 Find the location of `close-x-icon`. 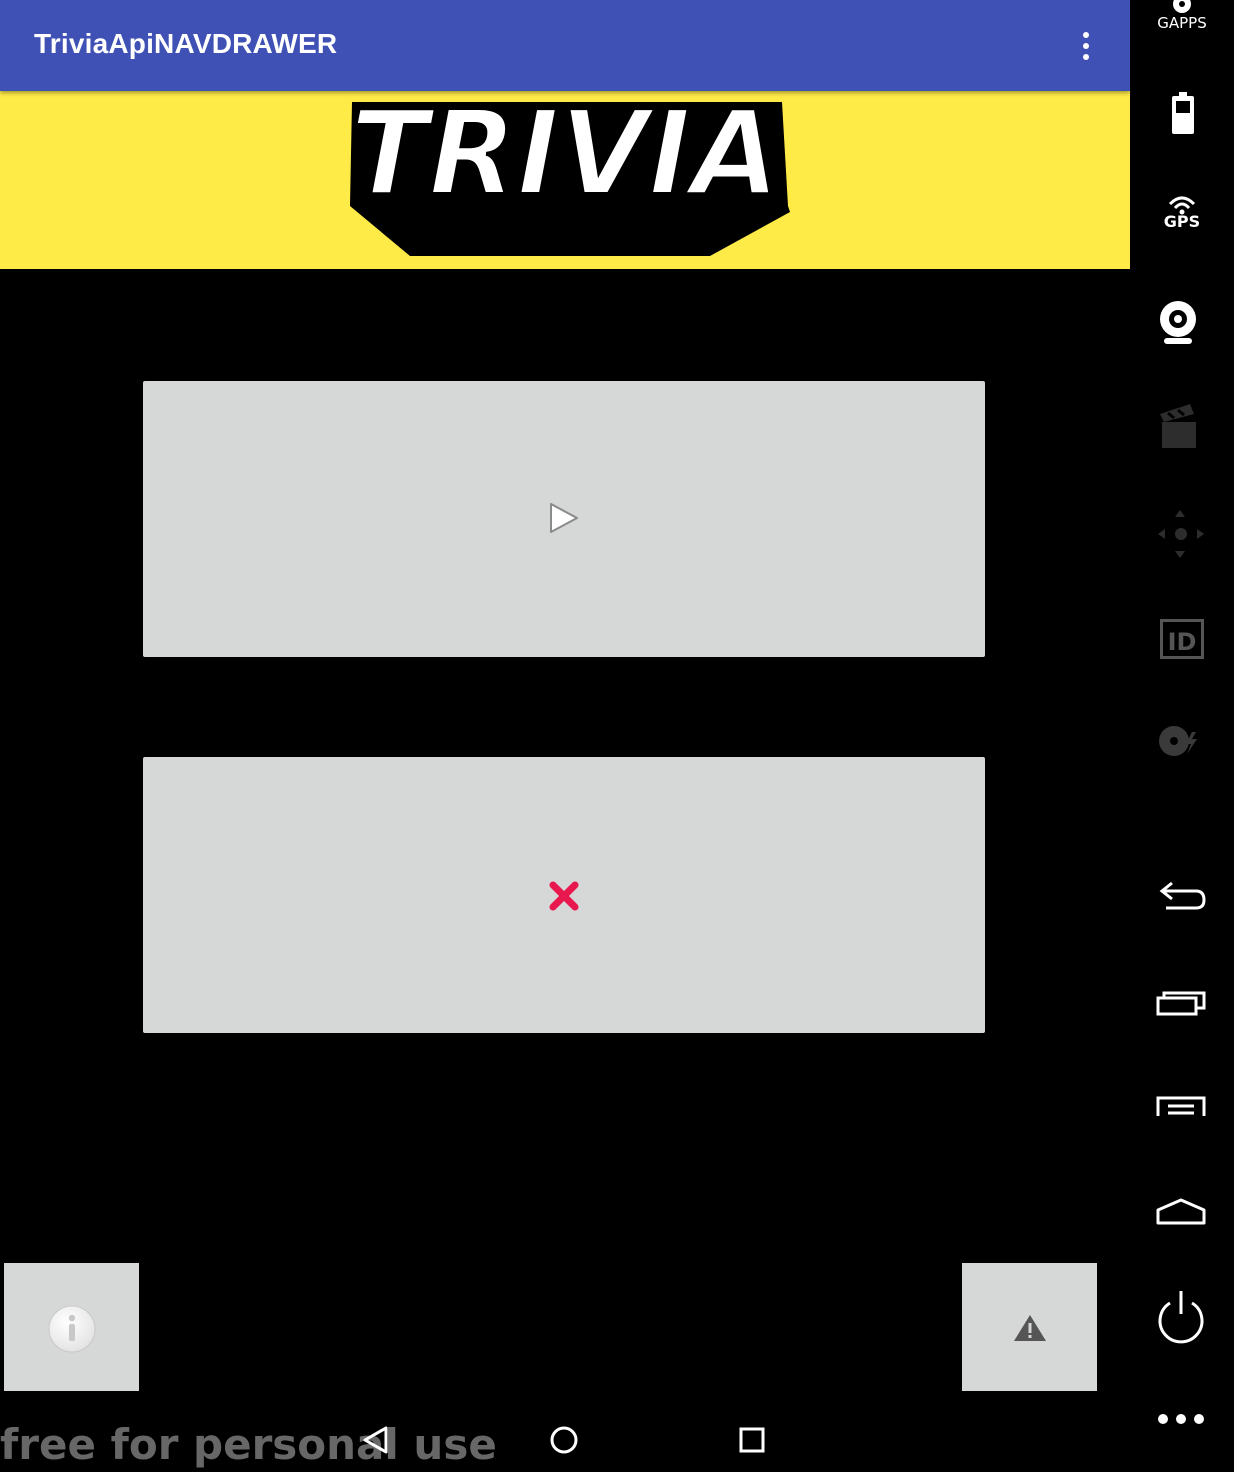

close-x-icon is located at coordinates (564, 896).